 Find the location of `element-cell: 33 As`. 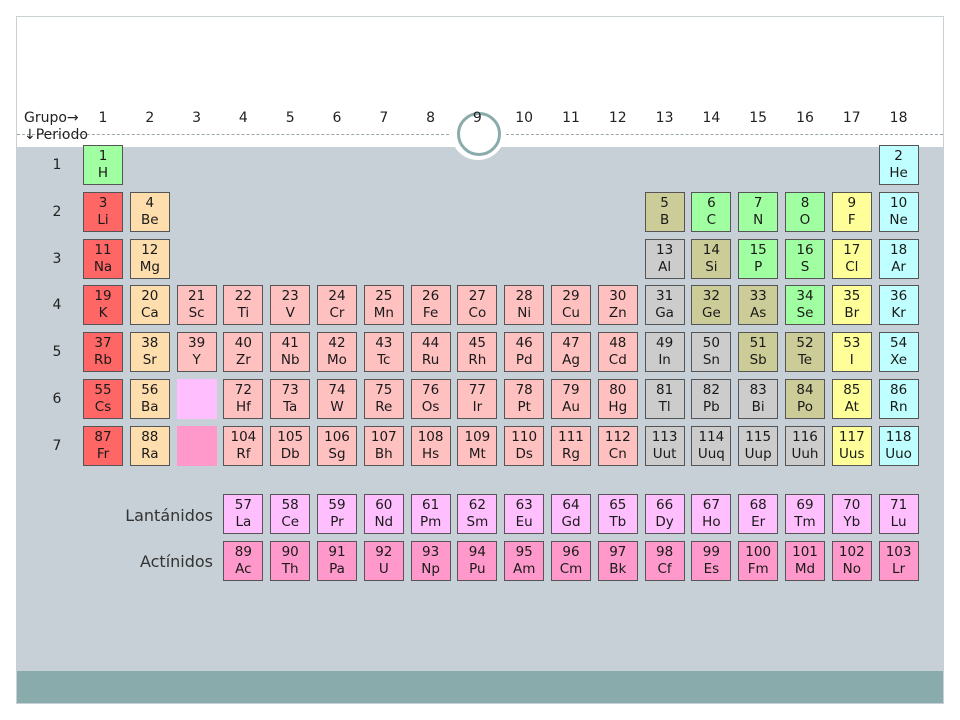

element-cell: 33 As is located at coordinates (758, 305).